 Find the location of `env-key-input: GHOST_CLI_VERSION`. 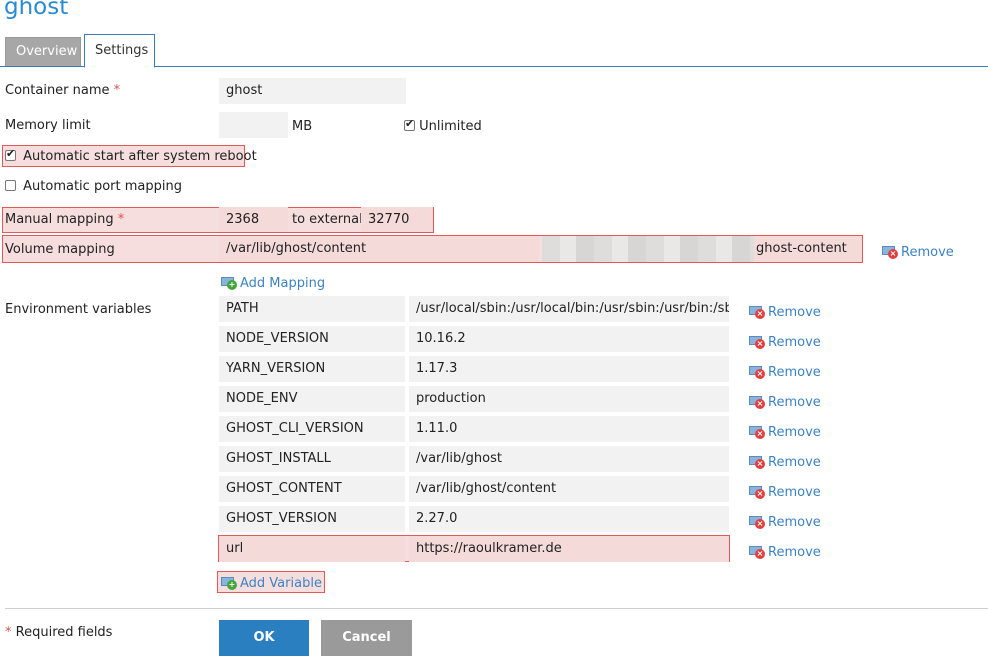

env-key-input: GHOST_CLI_VERSION is located at coordinates (312, 429).